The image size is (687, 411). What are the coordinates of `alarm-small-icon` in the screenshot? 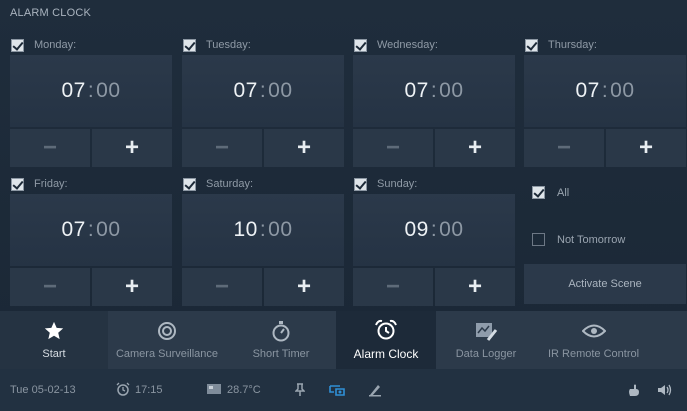 It's located at (123, 390).